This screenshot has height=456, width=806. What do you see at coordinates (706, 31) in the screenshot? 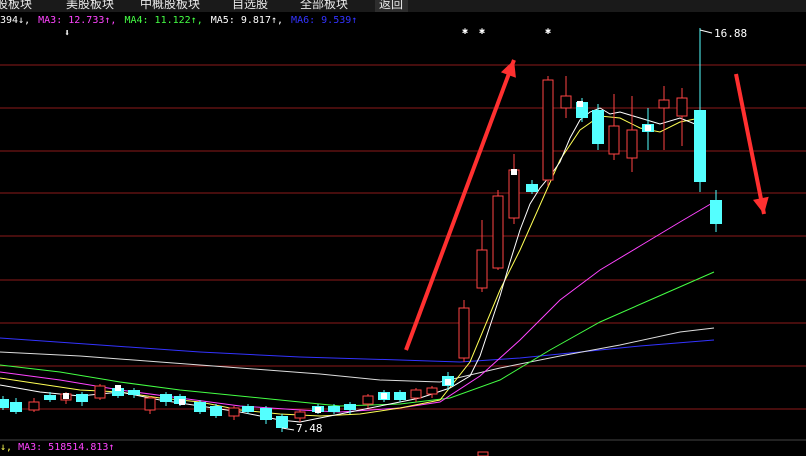
I see `high-price-leader` at bounding box center [706, 31].